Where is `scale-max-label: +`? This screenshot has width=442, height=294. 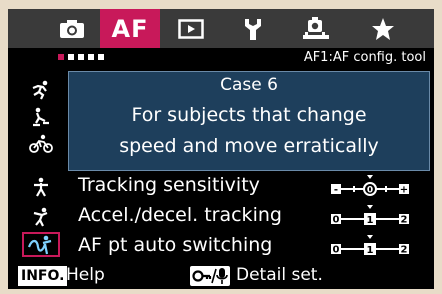
scale-max-label: + is located at coordinates (404, 190).